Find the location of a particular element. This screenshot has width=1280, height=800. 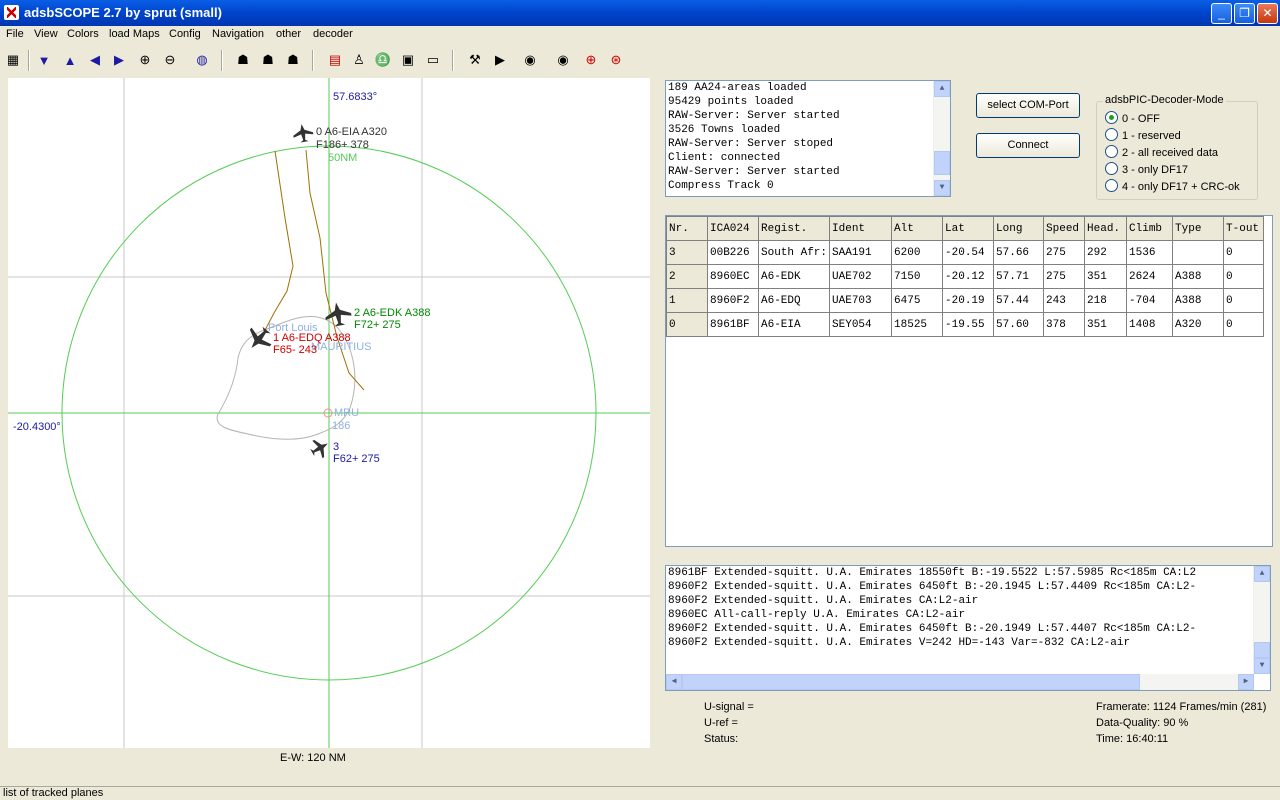

decoder-mode-option: 4 - only DF17 + CRC-ok is located at coordinates (1172, 186).